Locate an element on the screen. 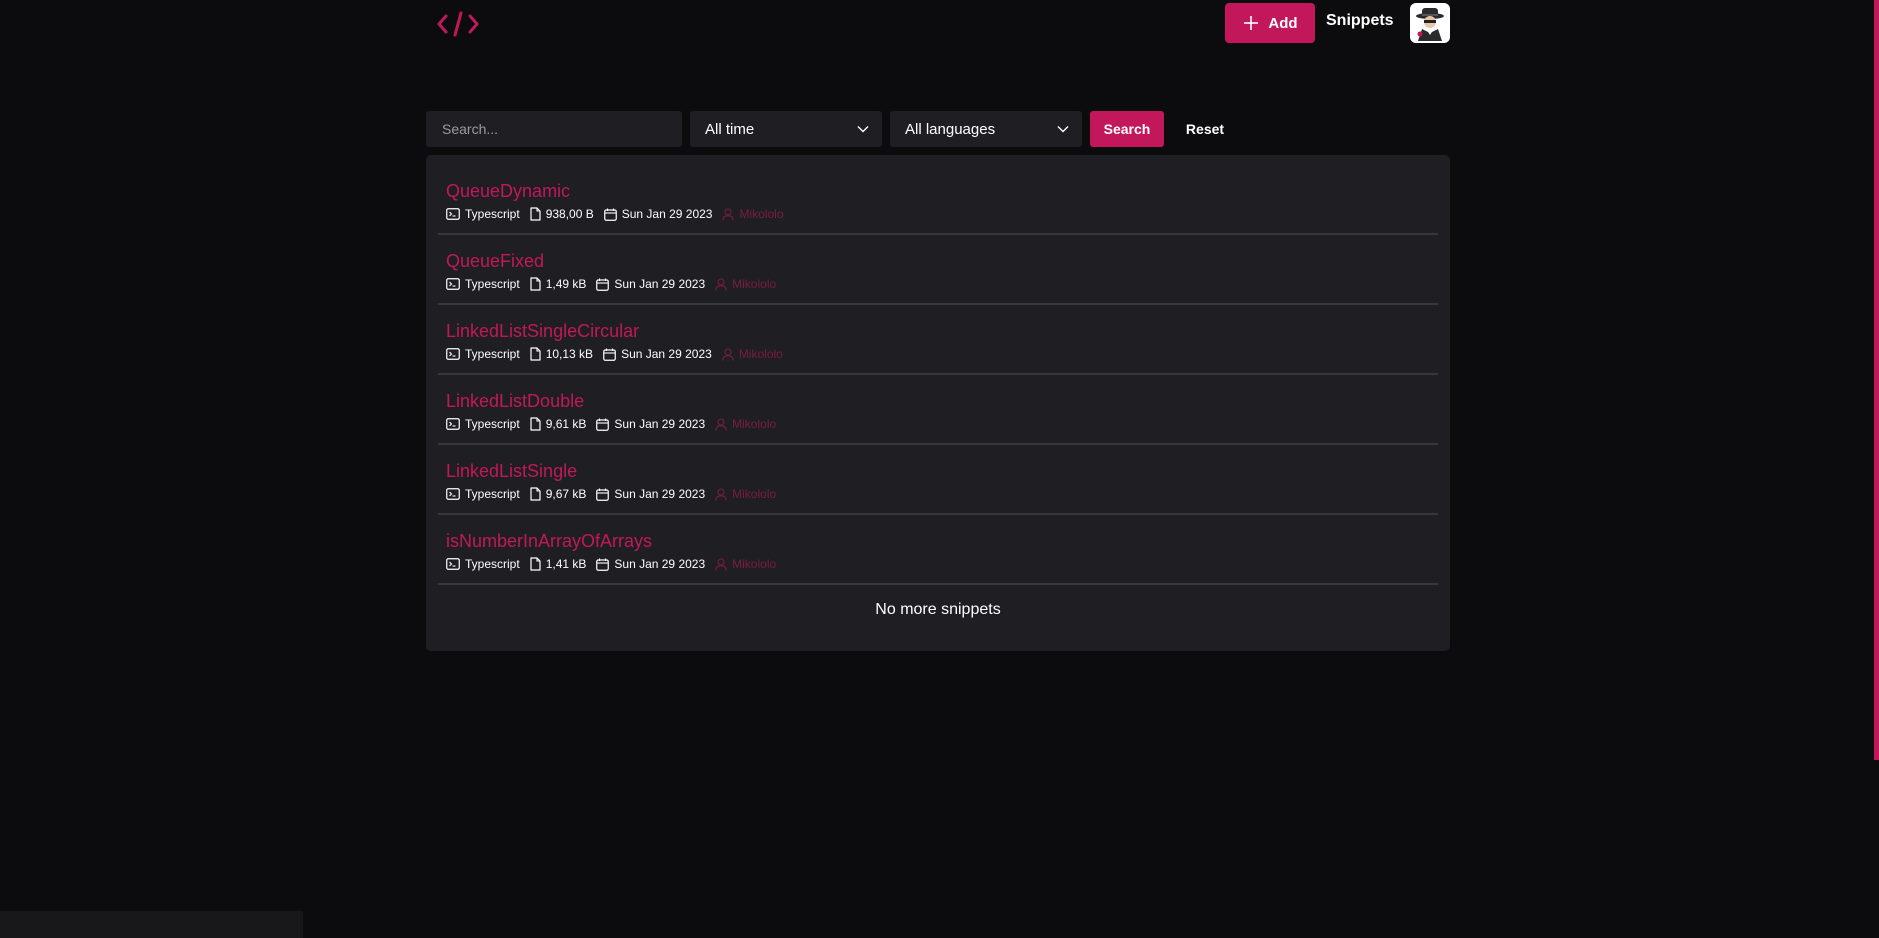  snippet-title-link: LinkedListSingle is located at coordinates (942, 471).